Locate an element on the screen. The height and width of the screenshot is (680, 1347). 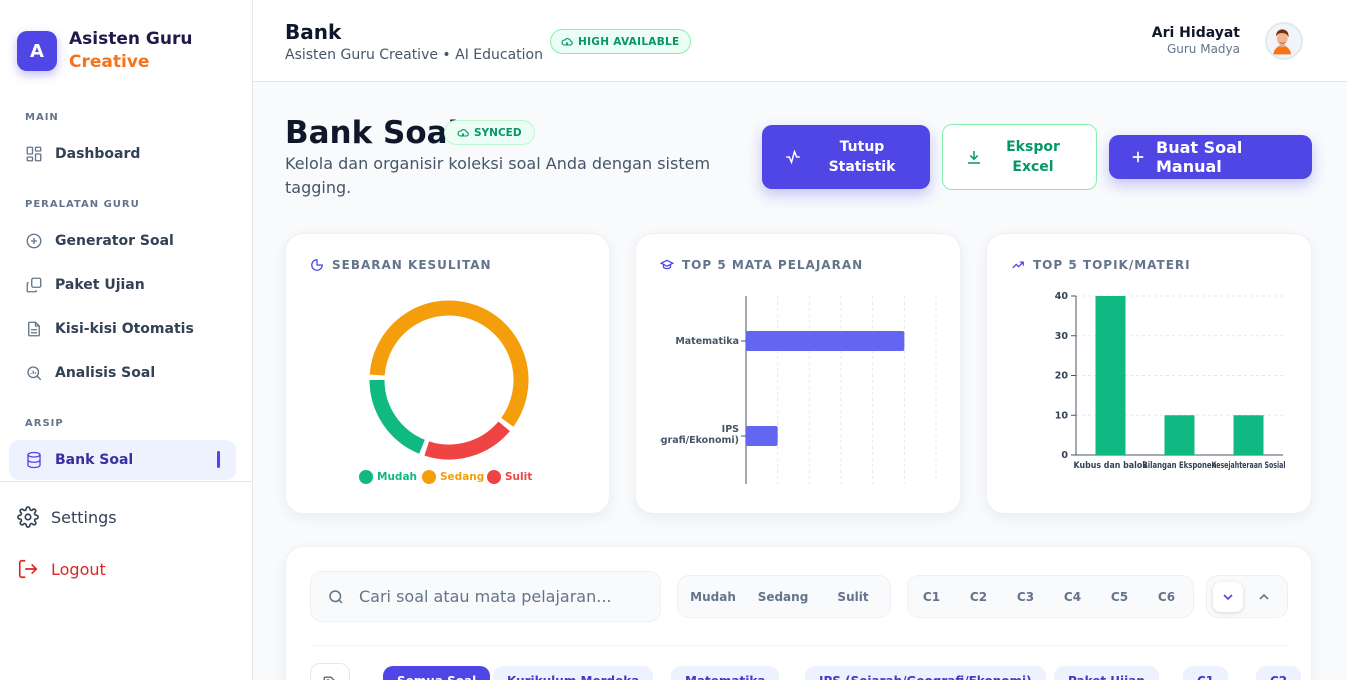
donut-slice-sulit is located at coordinates (467, 440).